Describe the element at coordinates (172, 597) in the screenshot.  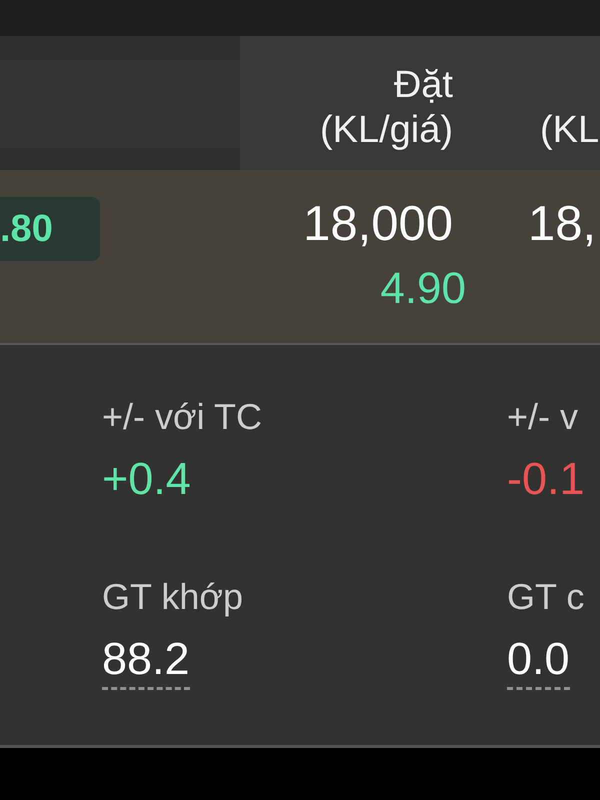
I see `stat-label: GT khớp` at that location.